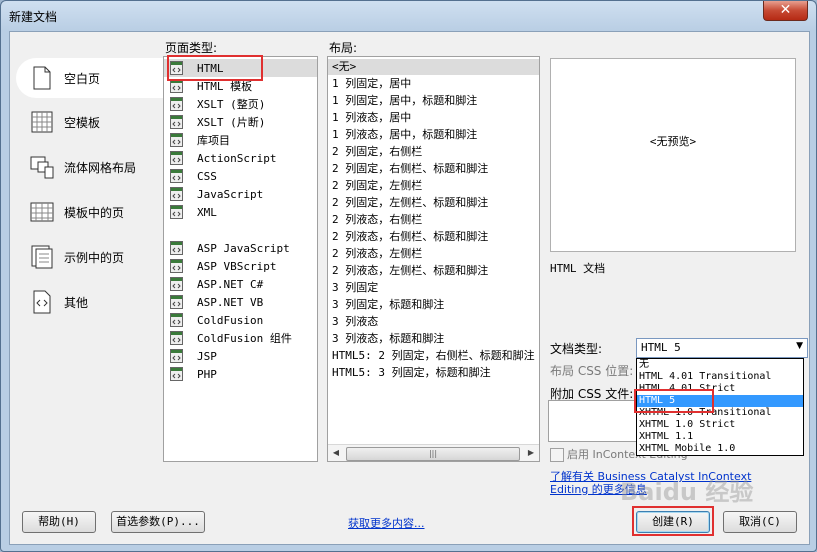  I want to click on page-type-label: 页面类型:, so click(191, 48).